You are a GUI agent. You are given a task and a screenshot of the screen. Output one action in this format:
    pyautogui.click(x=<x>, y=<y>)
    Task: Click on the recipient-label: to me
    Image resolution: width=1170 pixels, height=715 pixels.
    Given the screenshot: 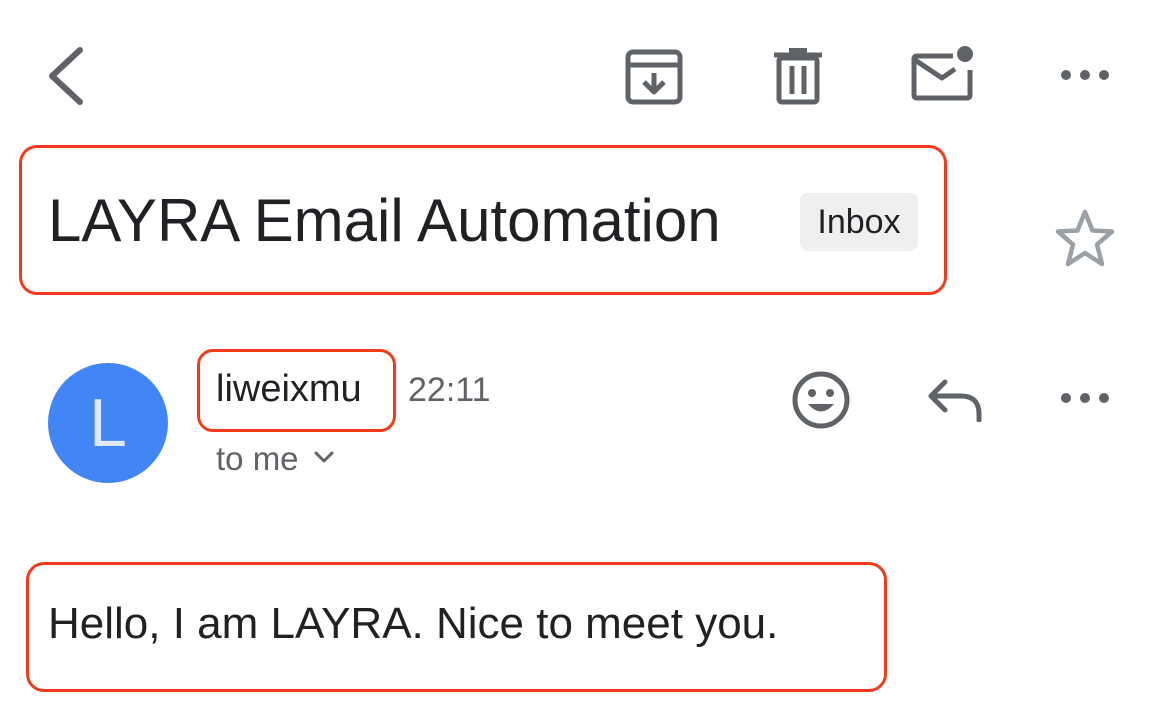 What is the action you would take?
    pyautogui.click(x=257, y=458)
    